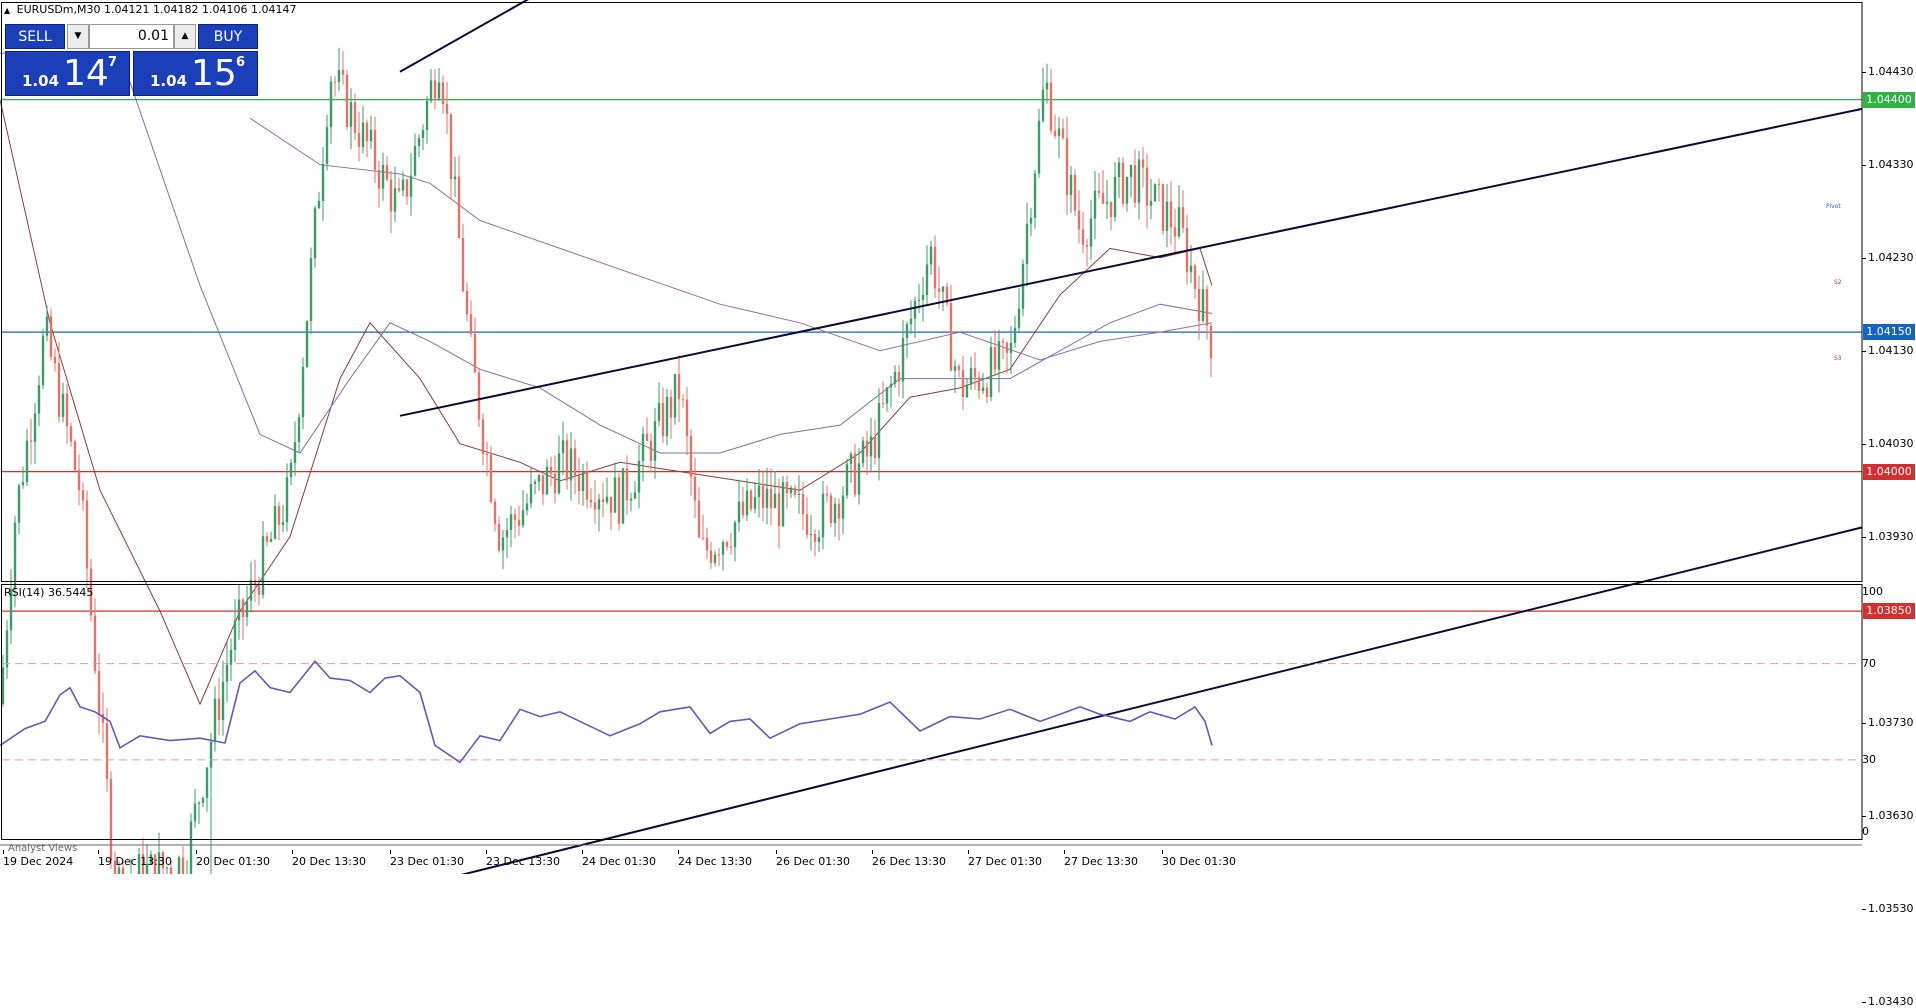 The height and width of the screenshot is (1008, 1916). What do you see at coordinates (225, 9) in the screenshot?
I see `low-value: 1.04106` at bounding box center [225, 9].